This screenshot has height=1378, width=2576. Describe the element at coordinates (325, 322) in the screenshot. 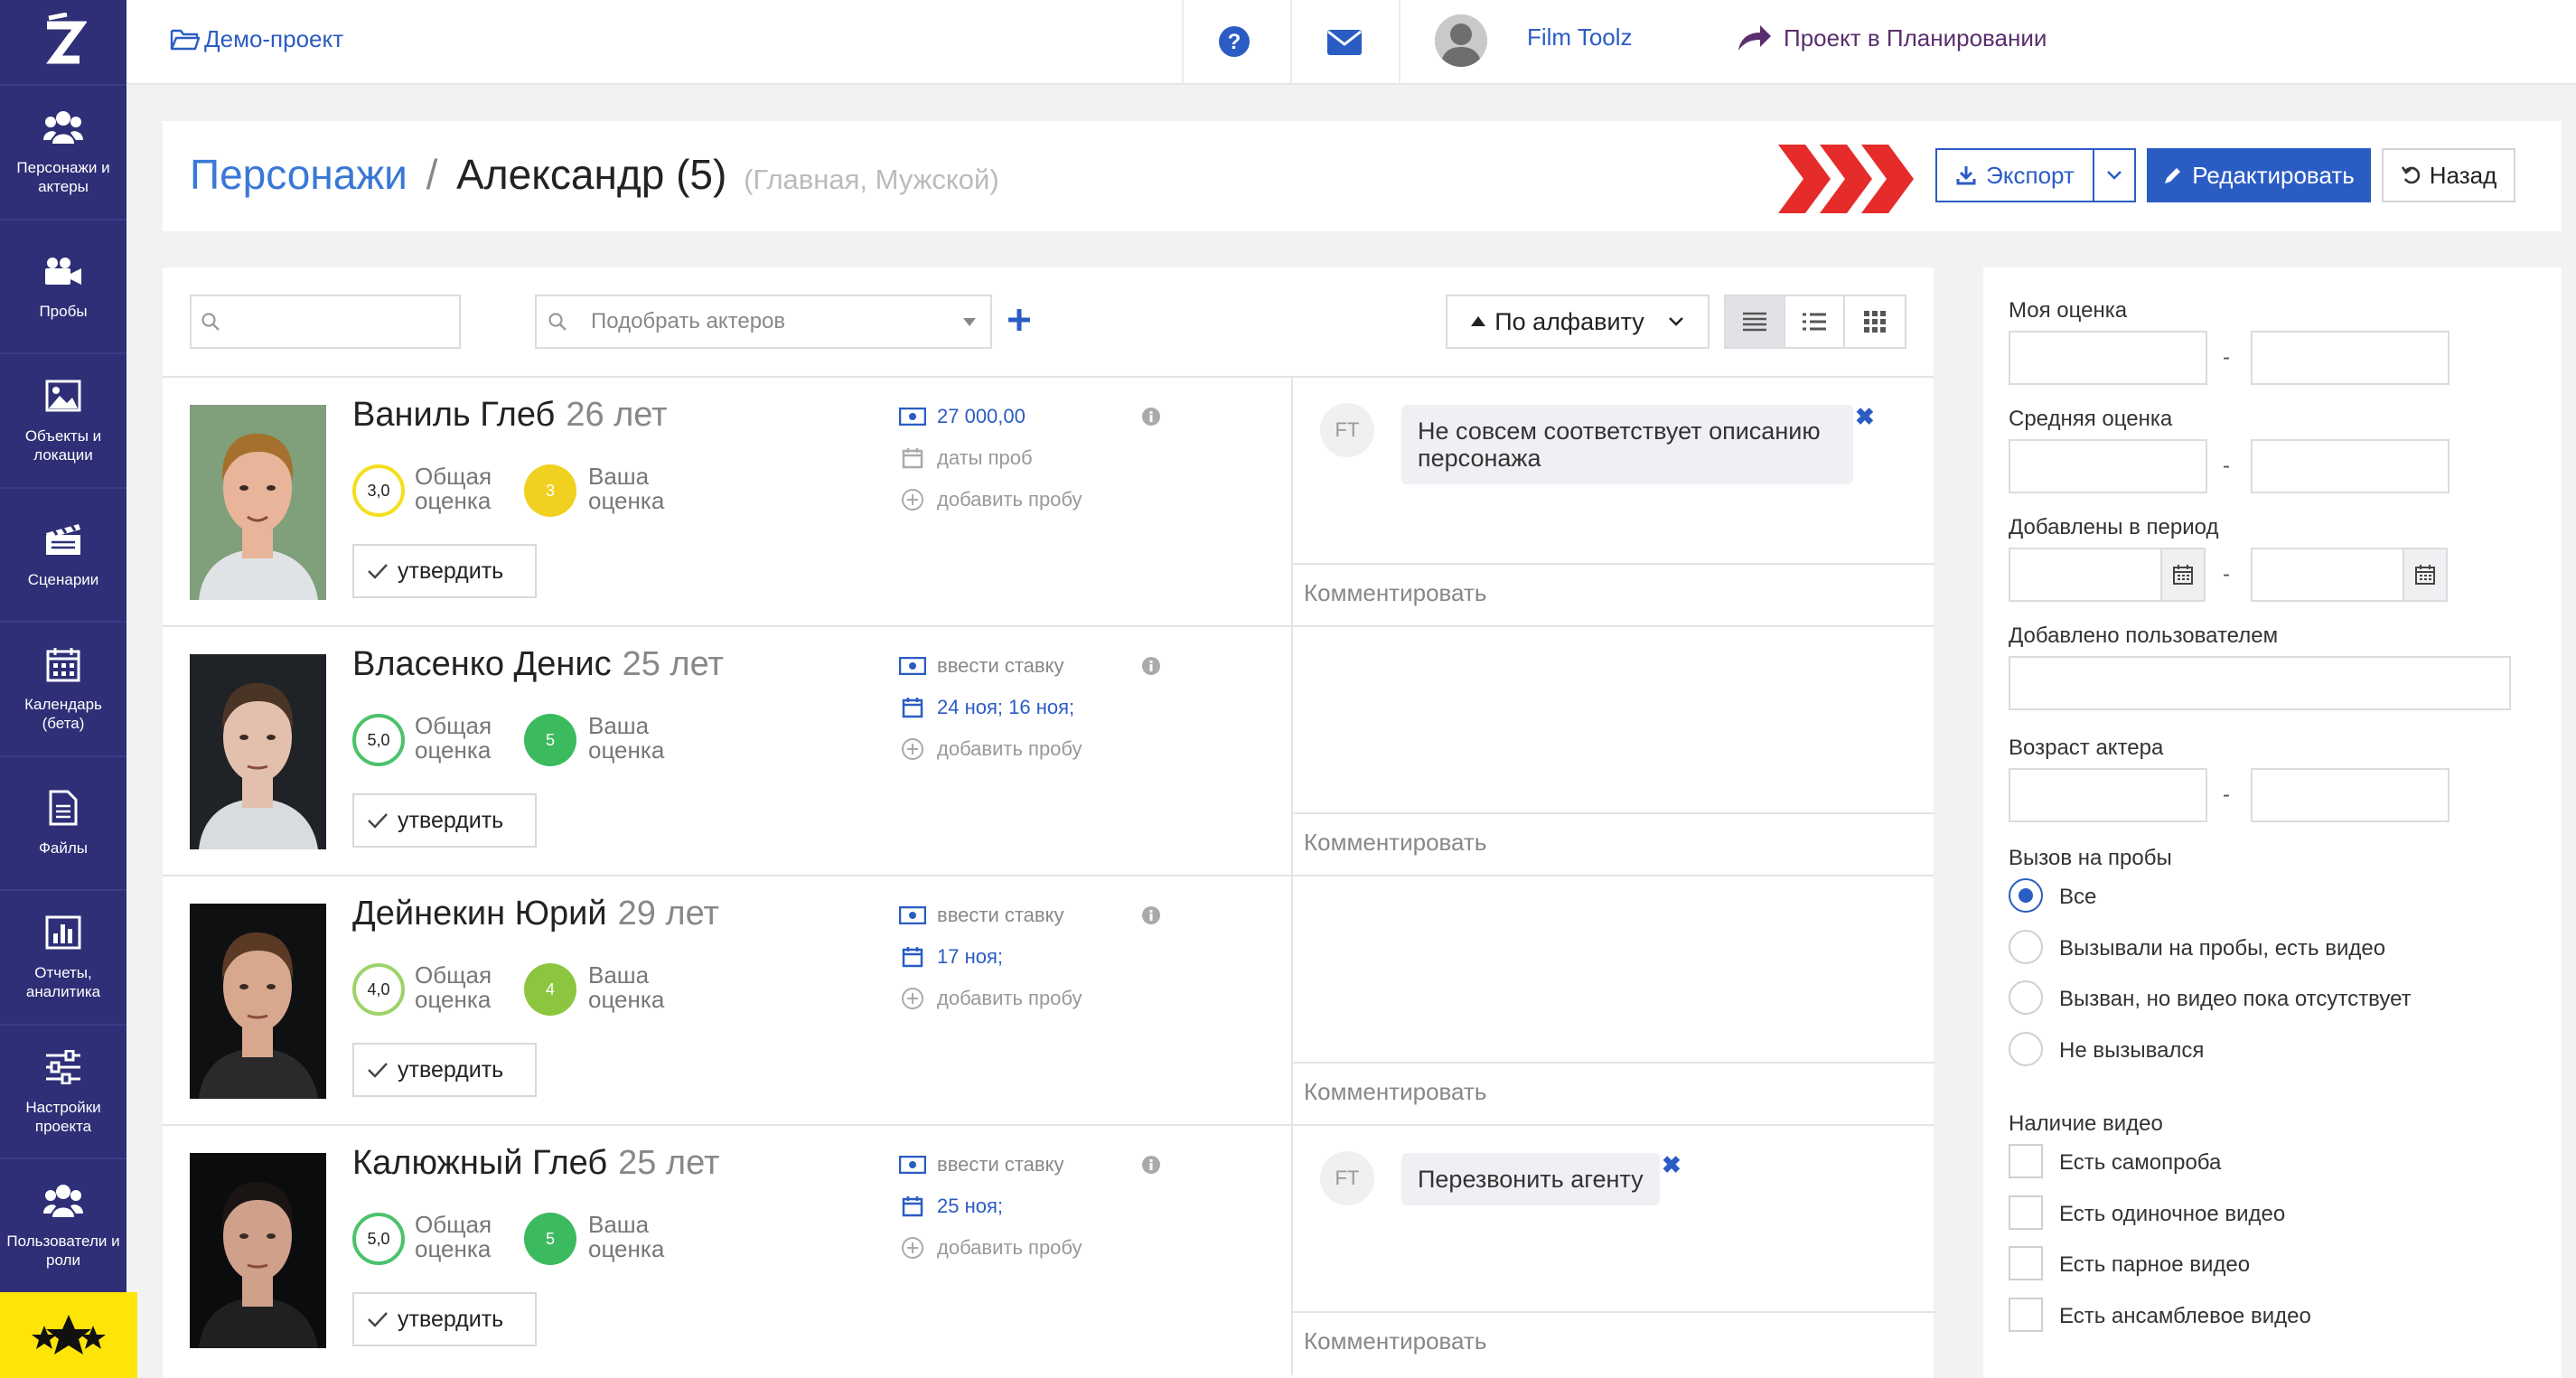

I see `search-input` at that location.